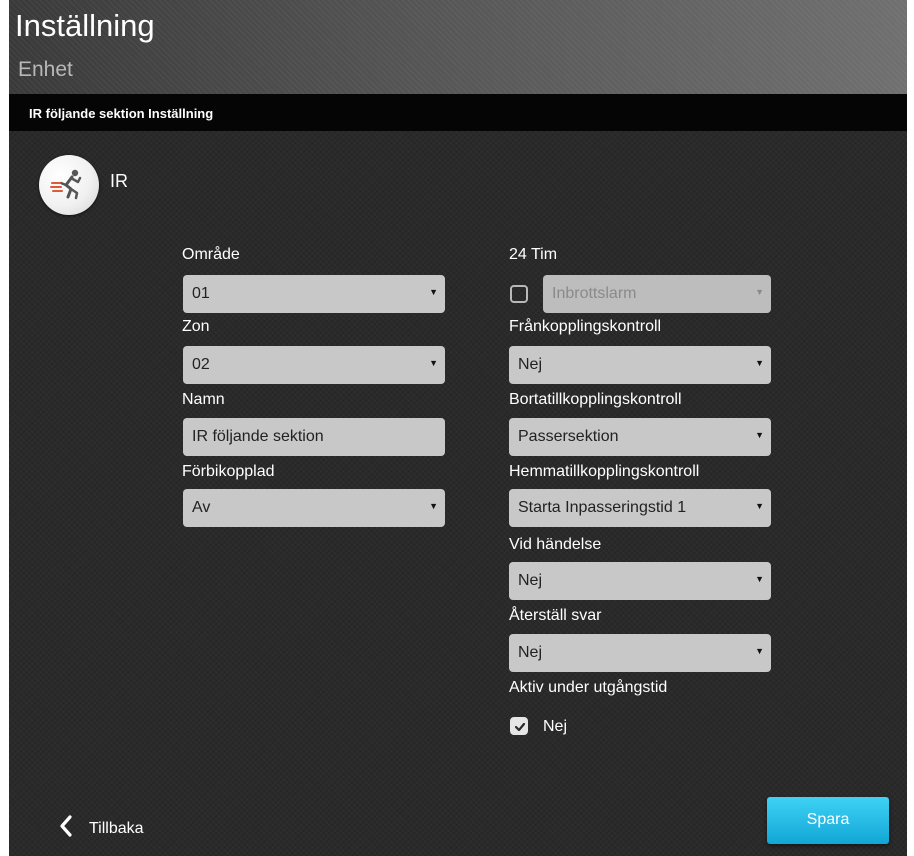 Image resolution: width=914 pixels, height=856 pixels. What do you see at coordinates (604, 471) in the screenshot?
I see `home-arm-control-label: Hemmatillkopplingskontroll` at bounding box center [604, 471].